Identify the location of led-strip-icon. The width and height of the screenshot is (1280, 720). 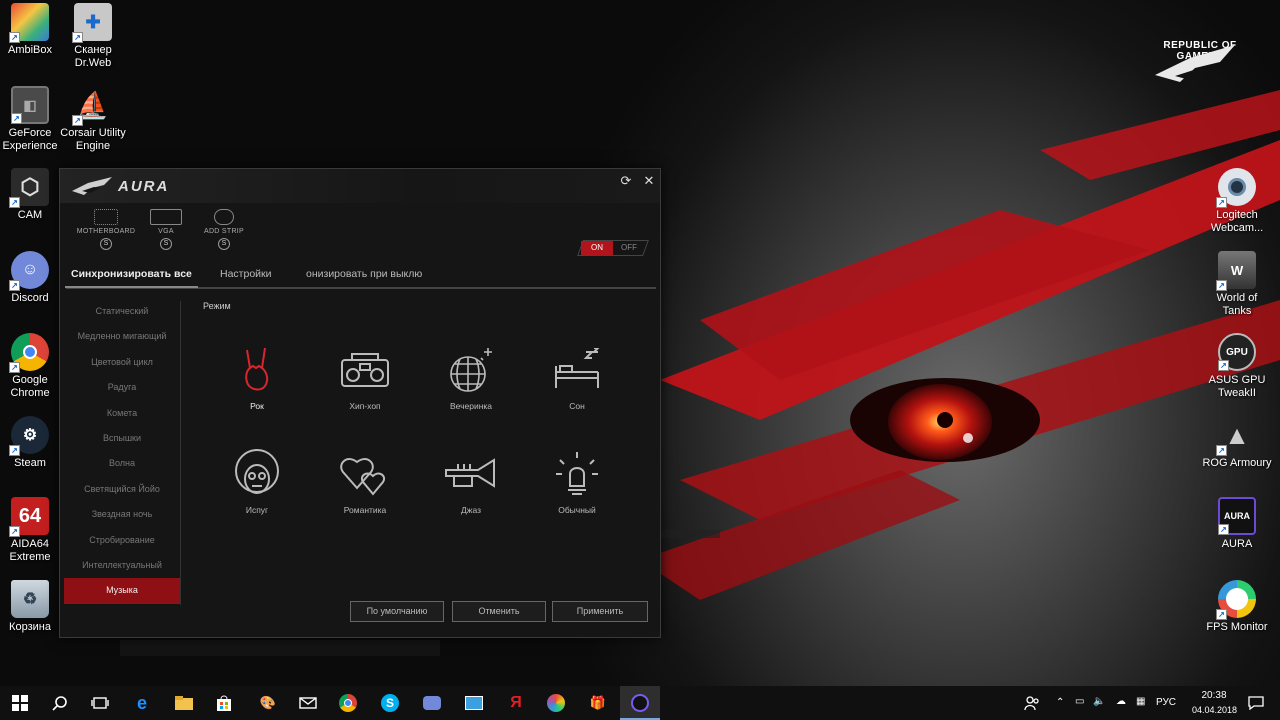
(224, 217).